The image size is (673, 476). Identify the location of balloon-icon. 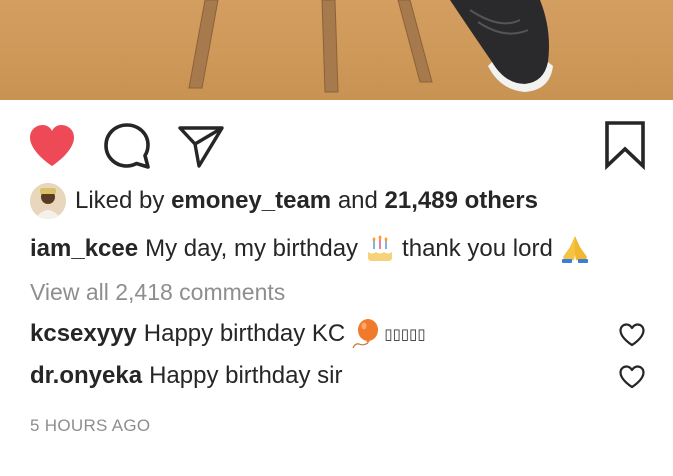
(365, 334).